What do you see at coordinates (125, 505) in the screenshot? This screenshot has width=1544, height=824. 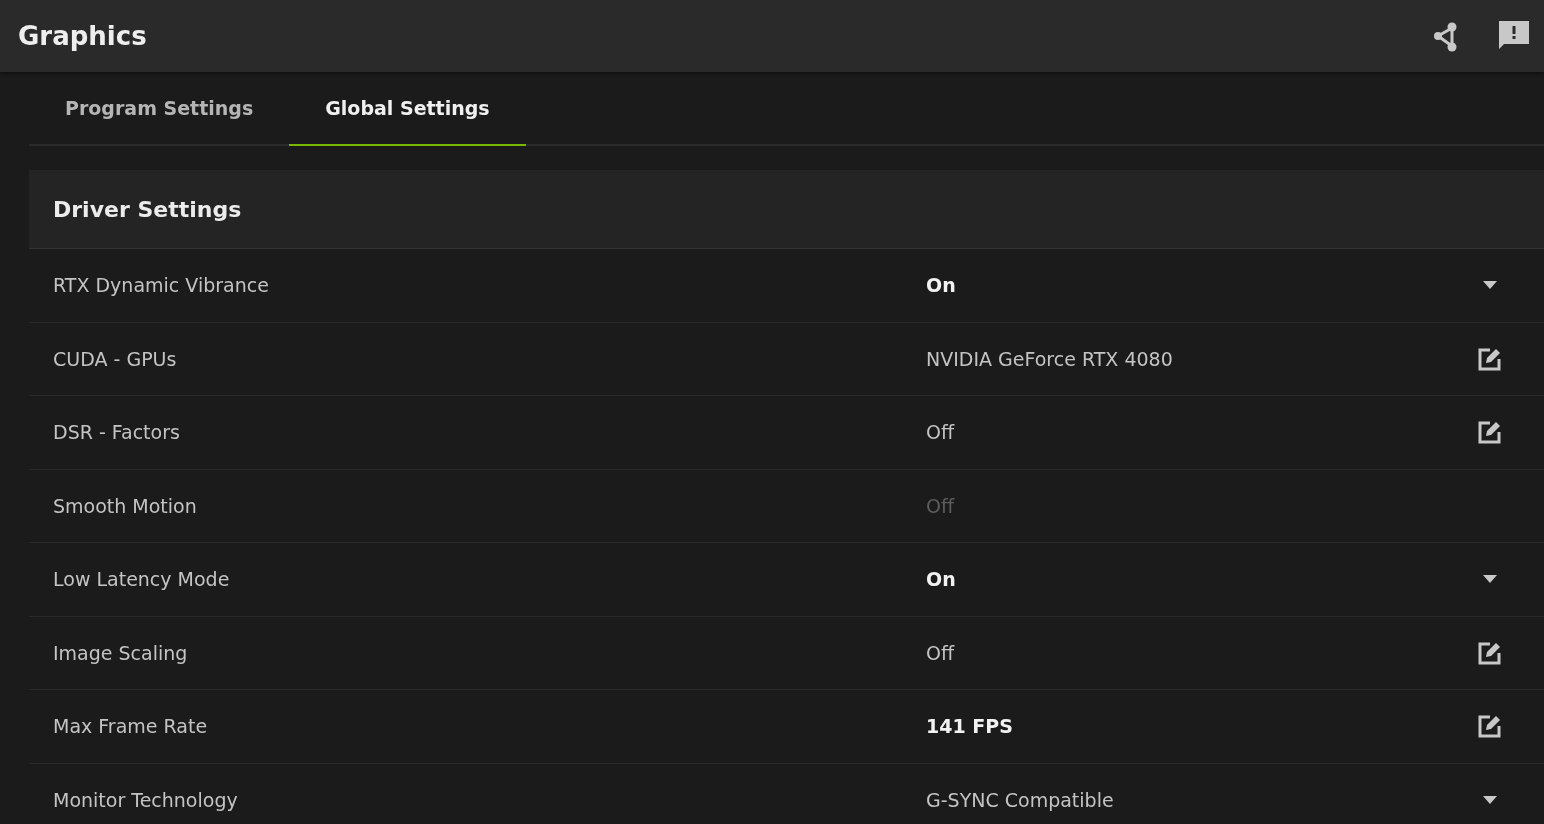 I see `setting-label: Smooth Motion` at bounding box center [125, 505].